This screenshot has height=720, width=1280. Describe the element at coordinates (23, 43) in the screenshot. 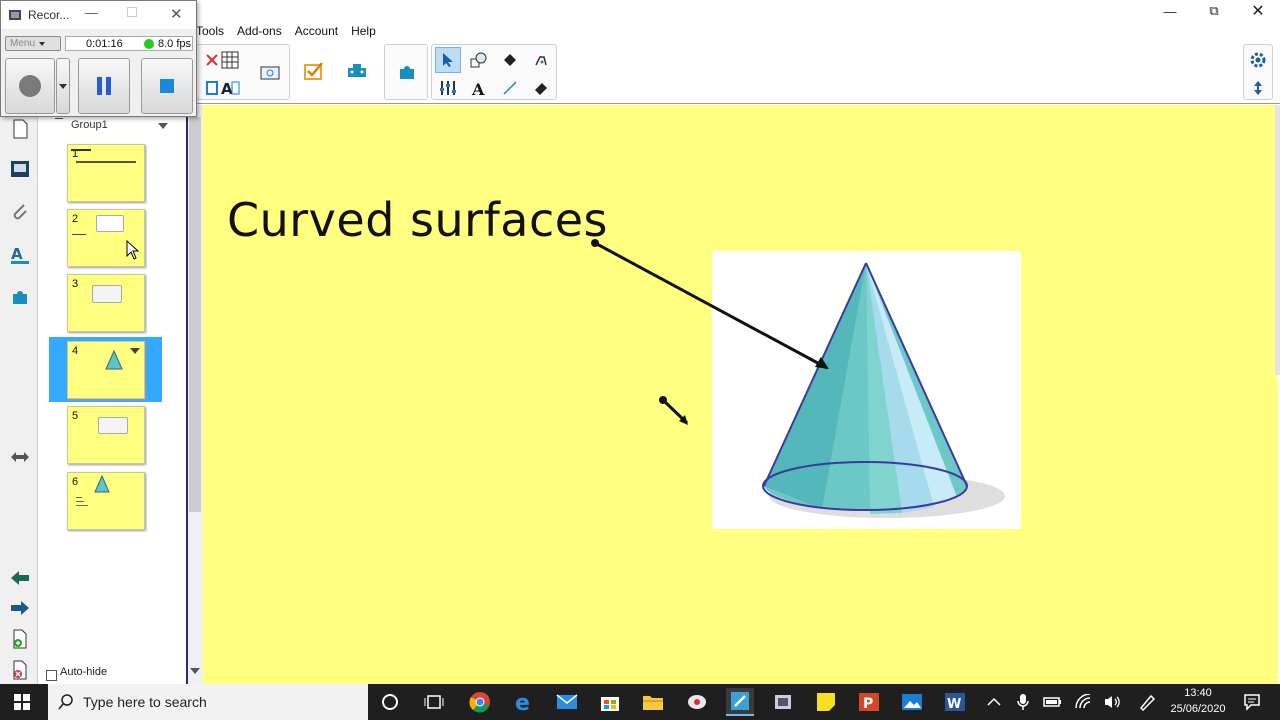

I see `recorder-menu-label: Menu` at that location.